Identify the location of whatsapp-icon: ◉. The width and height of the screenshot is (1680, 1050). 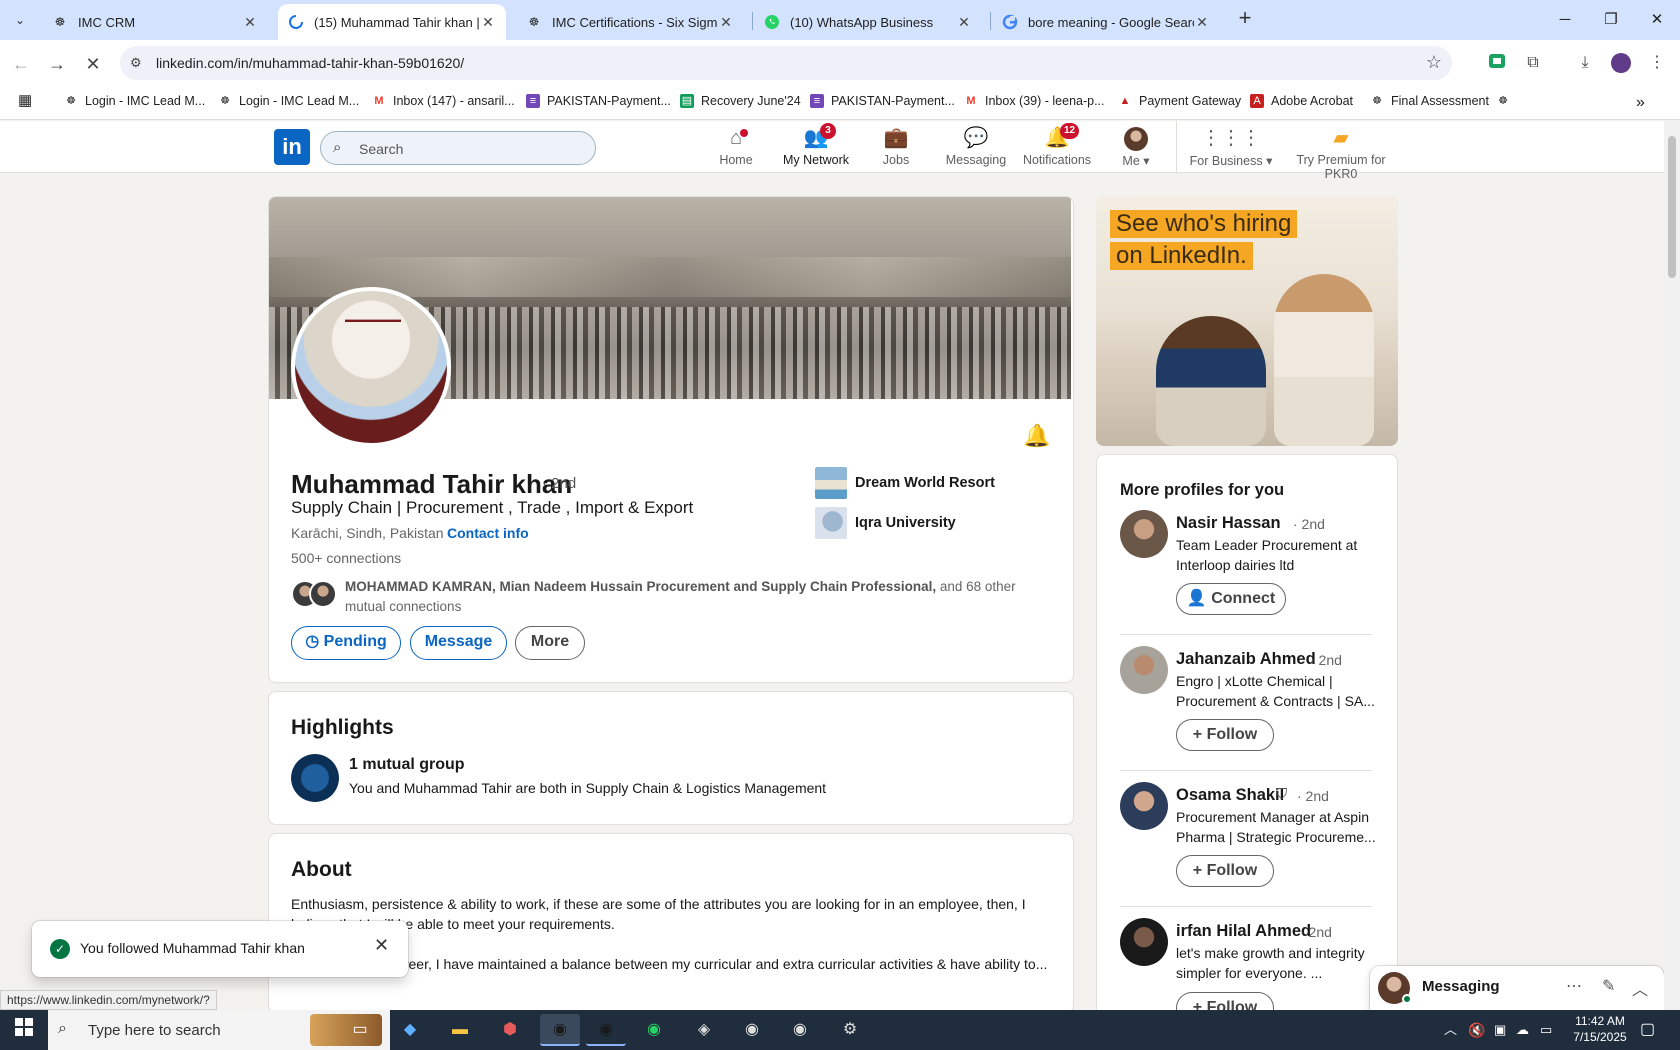
(654, 1030).